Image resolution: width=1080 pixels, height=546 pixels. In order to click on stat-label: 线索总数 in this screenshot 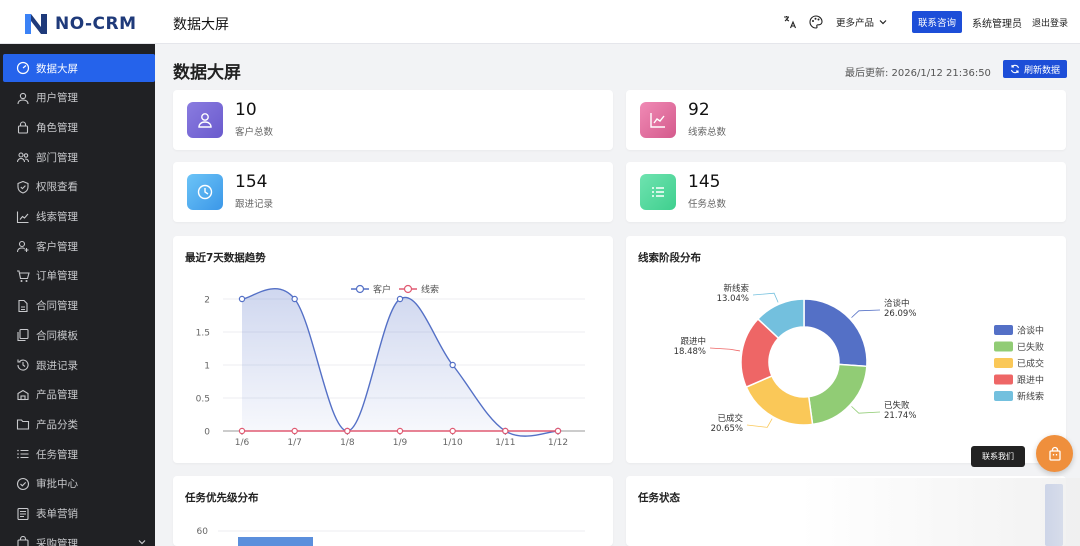, I will do `click(707, 132)`.